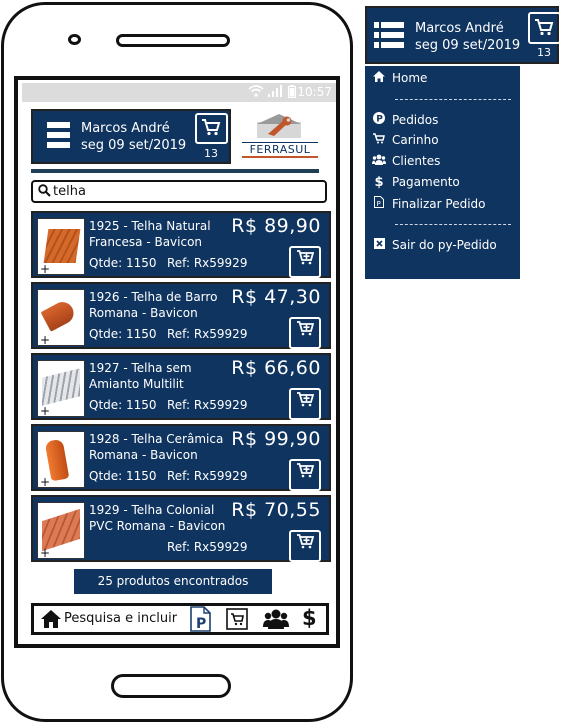 The image size is (564, 725). What do you see at coordinates (44, 192) in the screenshot?
I see `search-icon` at bounding box center [44, 192].